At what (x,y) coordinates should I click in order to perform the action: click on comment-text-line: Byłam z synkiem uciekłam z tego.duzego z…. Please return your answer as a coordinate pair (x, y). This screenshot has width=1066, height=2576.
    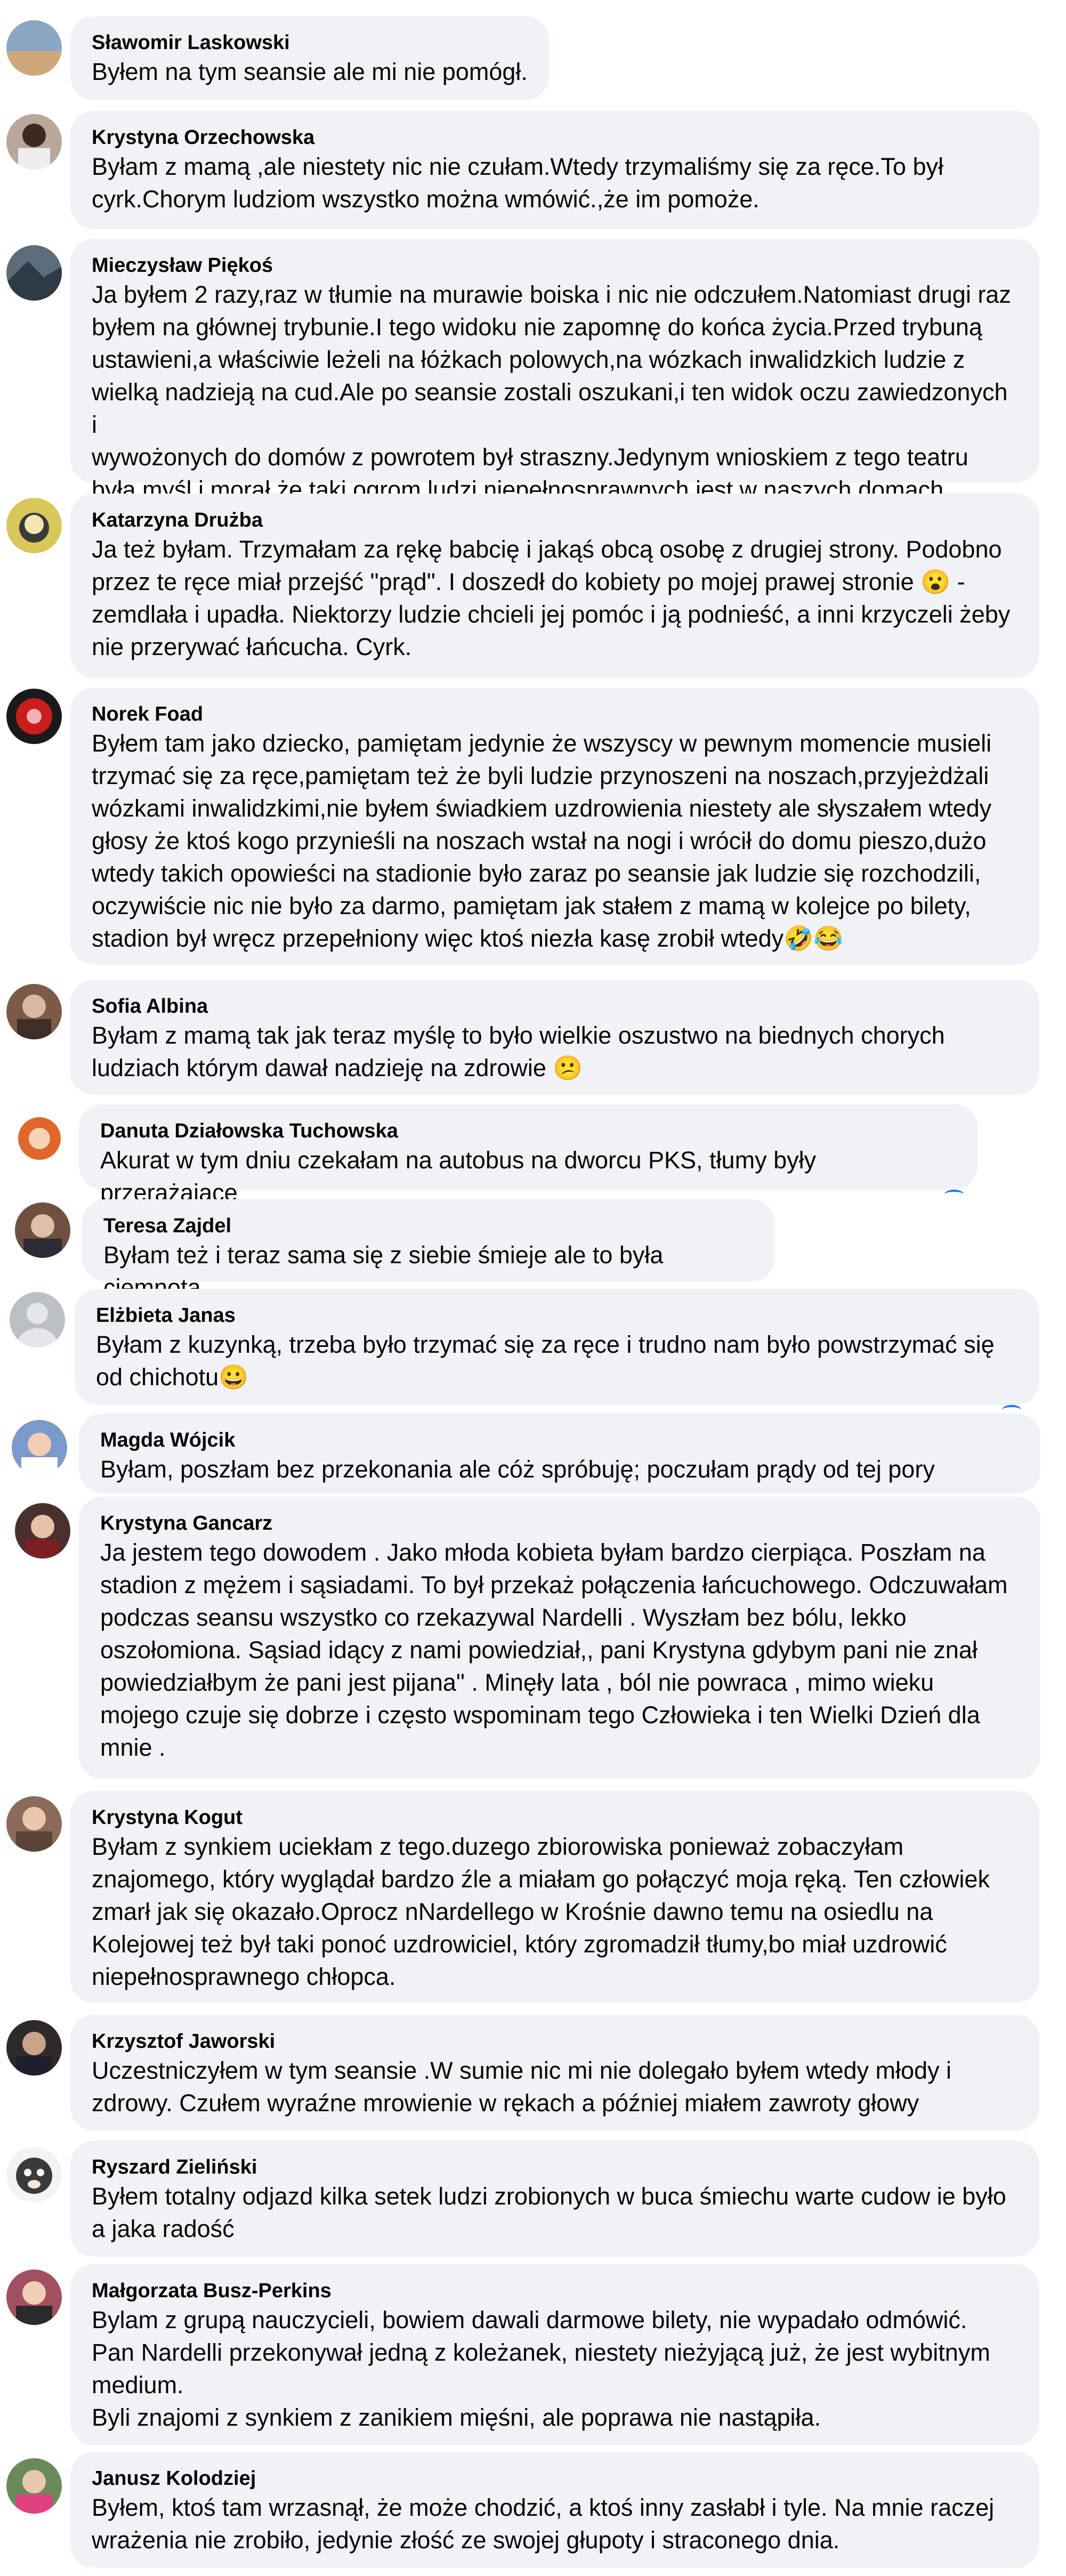
    Looking at the image, I should click on (498, 1847).